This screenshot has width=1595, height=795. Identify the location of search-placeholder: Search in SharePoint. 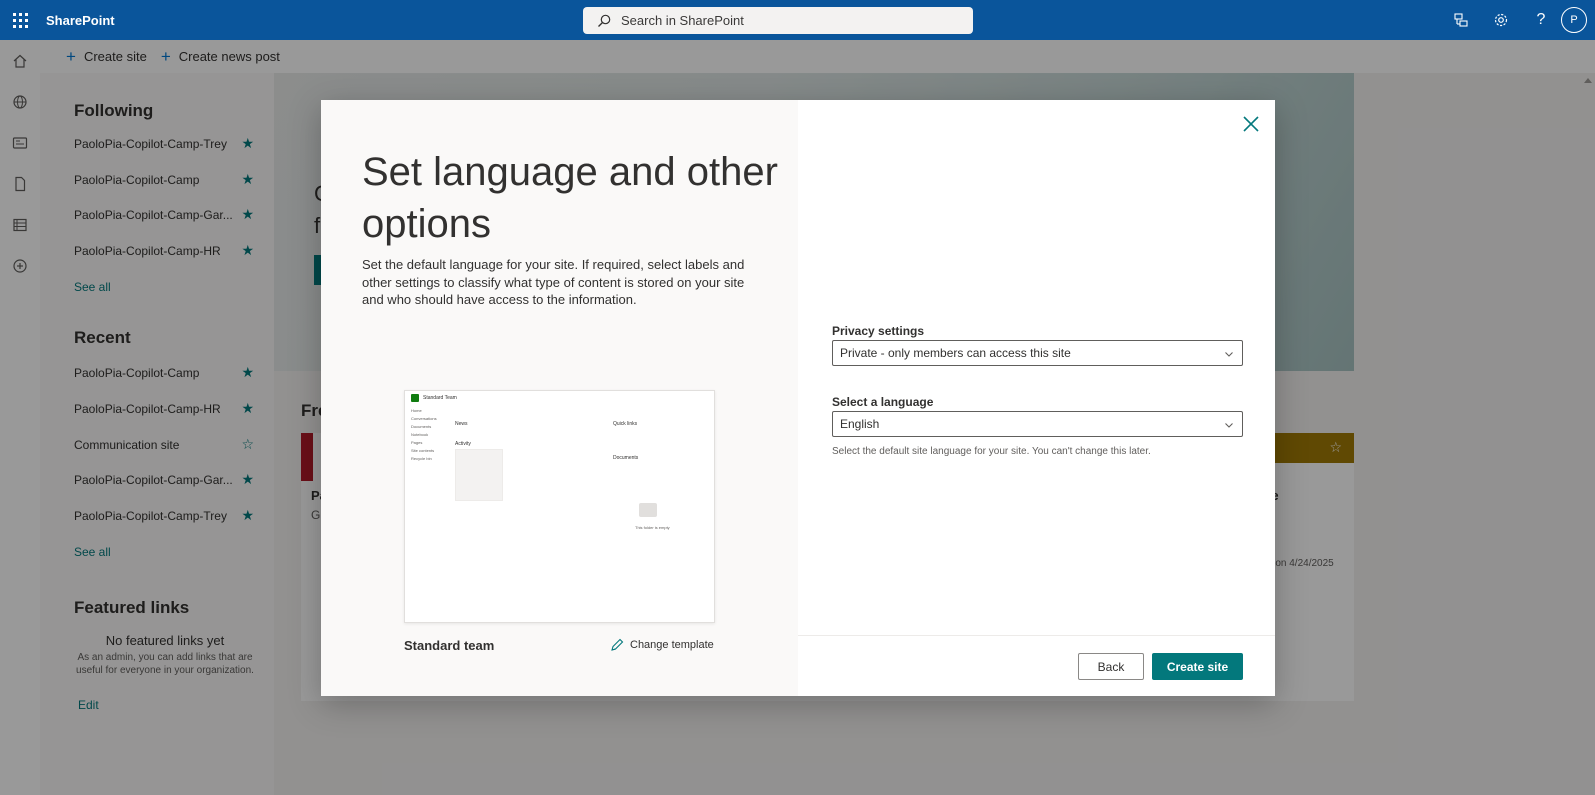
(682, 20).